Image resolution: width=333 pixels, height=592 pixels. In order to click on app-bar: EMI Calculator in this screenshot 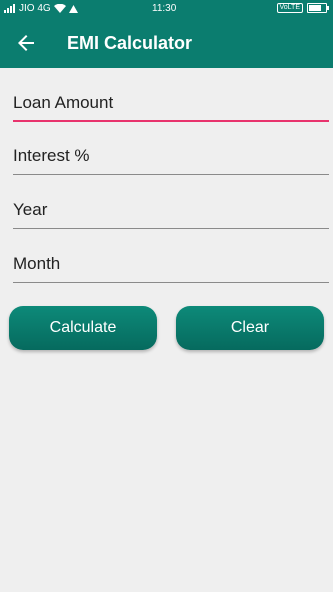, I will do `click(166, 43)`.